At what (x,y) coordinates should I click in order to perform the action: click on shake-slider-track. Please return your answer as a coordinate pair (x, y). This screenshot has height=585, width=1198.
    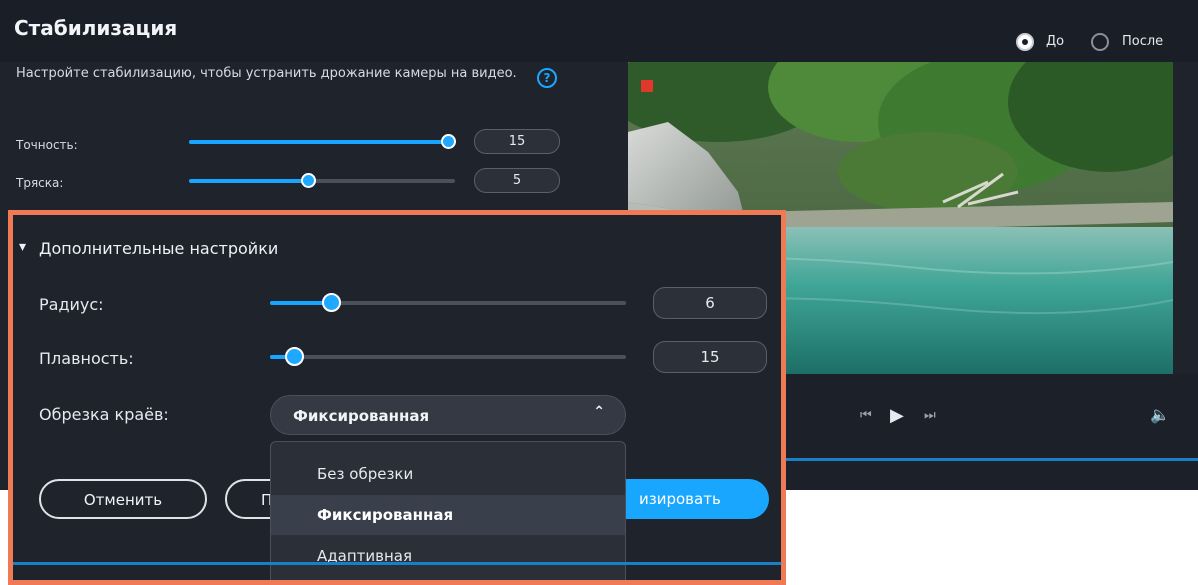
    Looking at the image, I should click on (322, 180).